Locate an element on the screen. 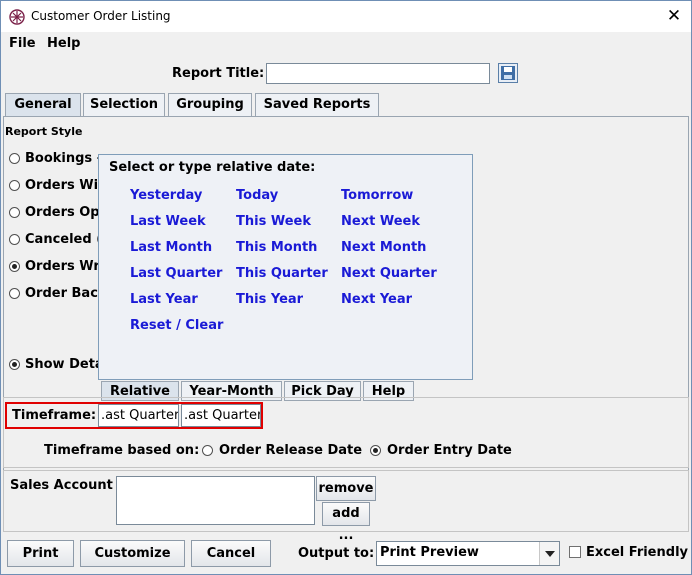 The width and height of the screenshot is (692, 575). radio-order-backlog-label: Order Back is located at coordinates (66, 293).